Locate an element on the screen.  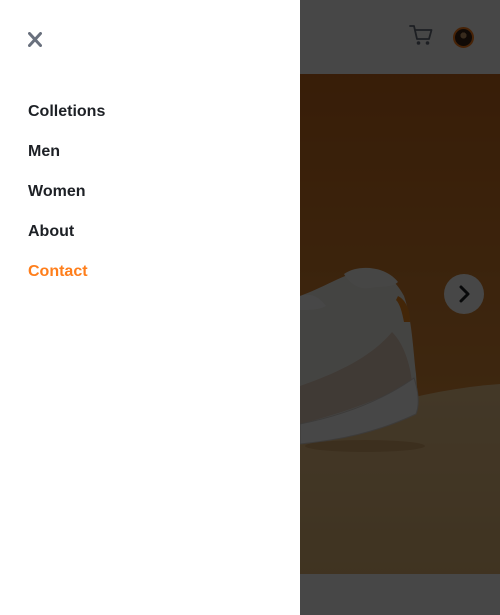
nav-item-women: Women is located at coordinates (66, 201).